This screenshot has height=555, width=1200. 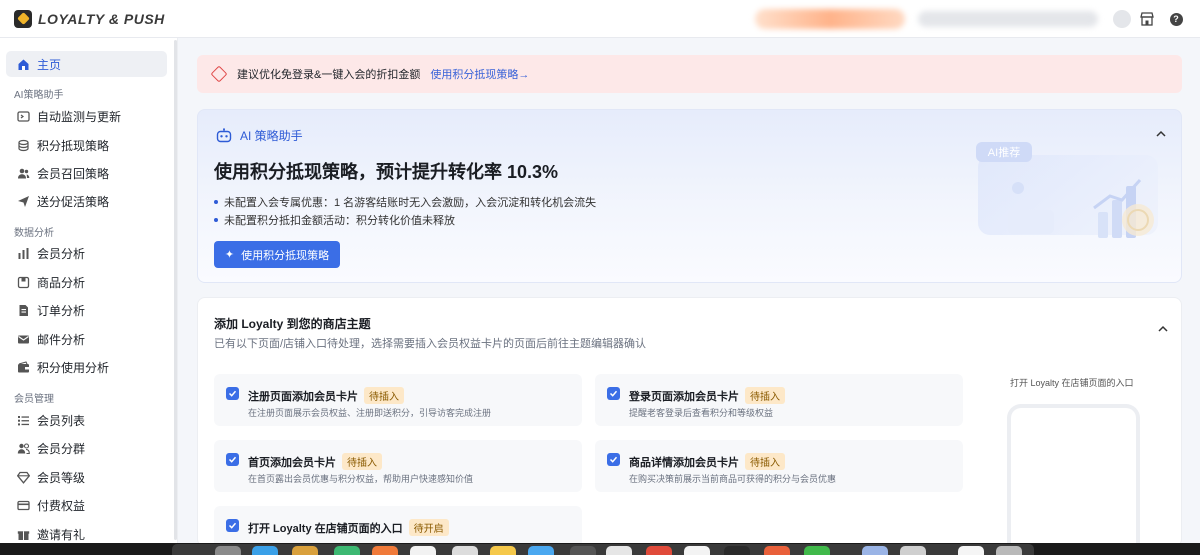 What do you see at coordinates (386, 172) in the screenshot?
I see `ai-card-title: 使用积分抵现策略，预计提升转化率 10.3%` at bounding box center [386, 172].